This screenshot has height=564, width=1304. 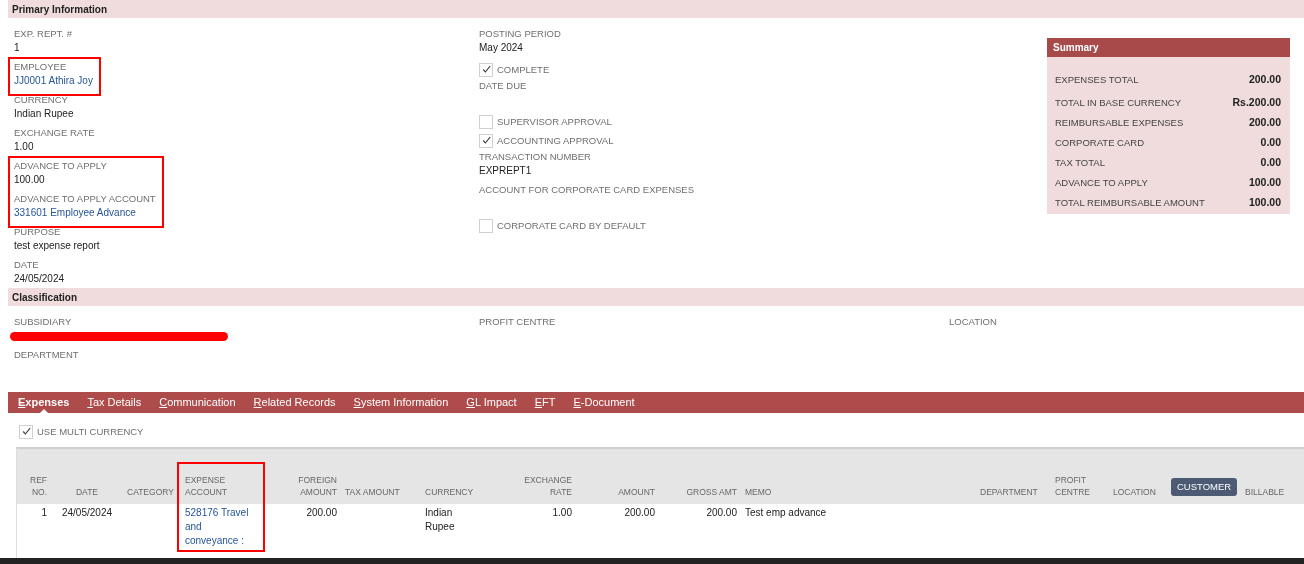 What do you see at coordinates (44, 402) in the screenshot?
I see `tab: Expenses` at bounding box center [44, 402].